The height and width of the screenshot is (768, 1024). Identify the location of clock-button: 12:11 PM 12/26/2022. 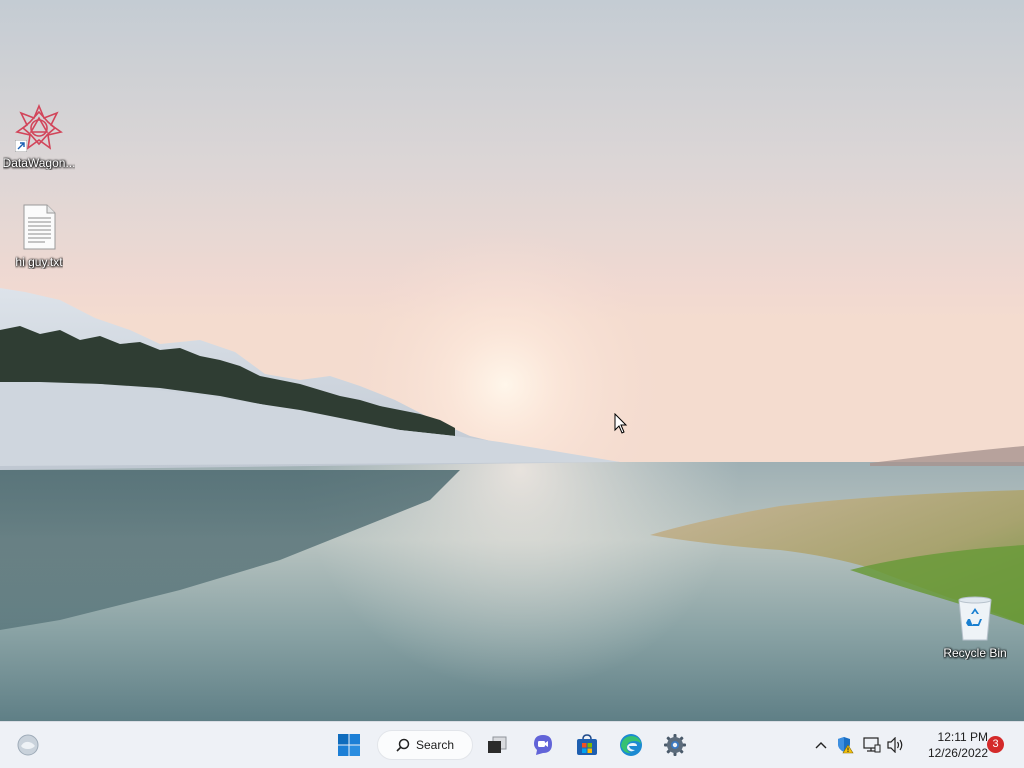
(950, 745).